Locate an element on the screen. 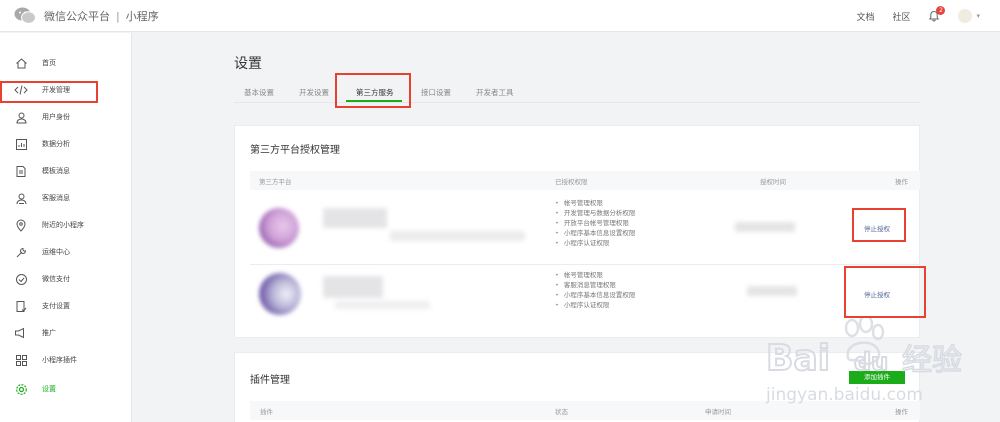 The height and width of the screenshot is (422, 1000). docs-link: 文档 is located at coordinates (865, 16).